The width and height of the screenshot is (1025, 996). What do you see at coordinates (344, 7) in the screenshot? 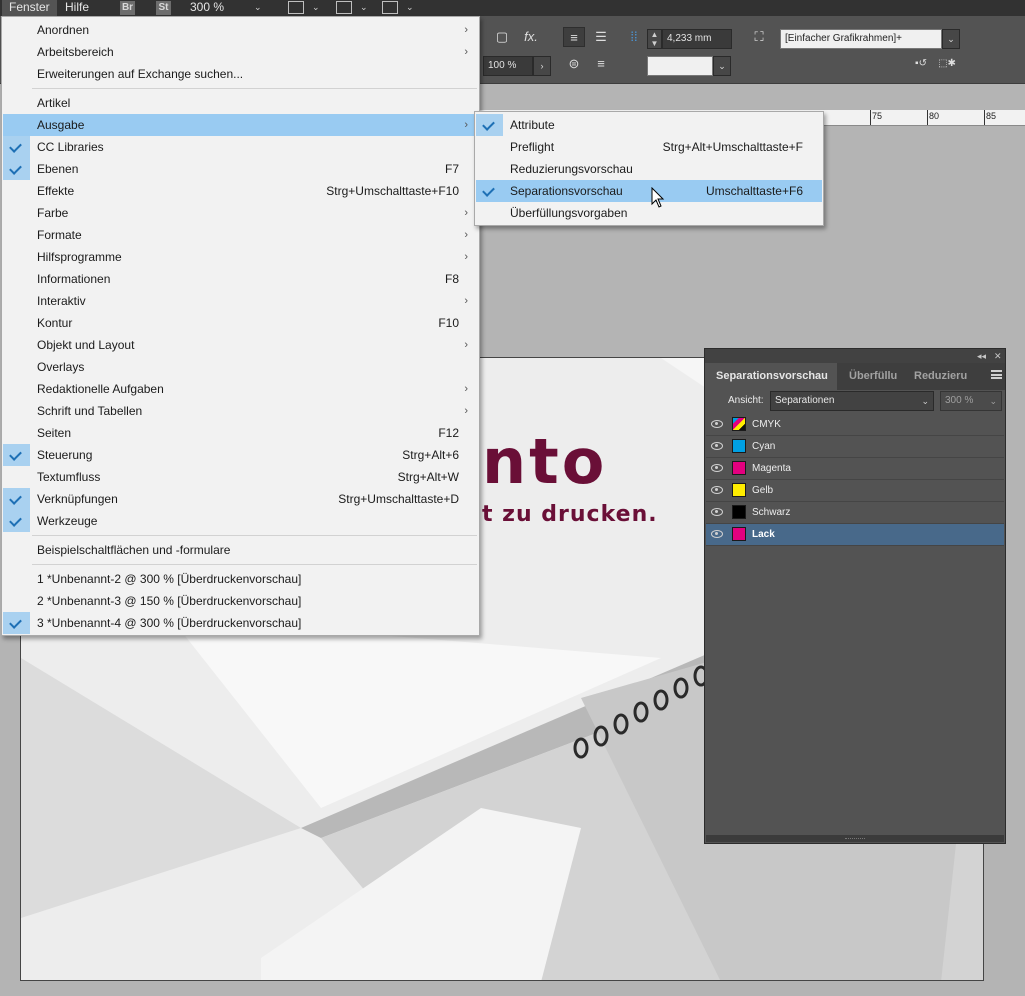
I see `screen-mode-icon` at bounding box center [344, 7].